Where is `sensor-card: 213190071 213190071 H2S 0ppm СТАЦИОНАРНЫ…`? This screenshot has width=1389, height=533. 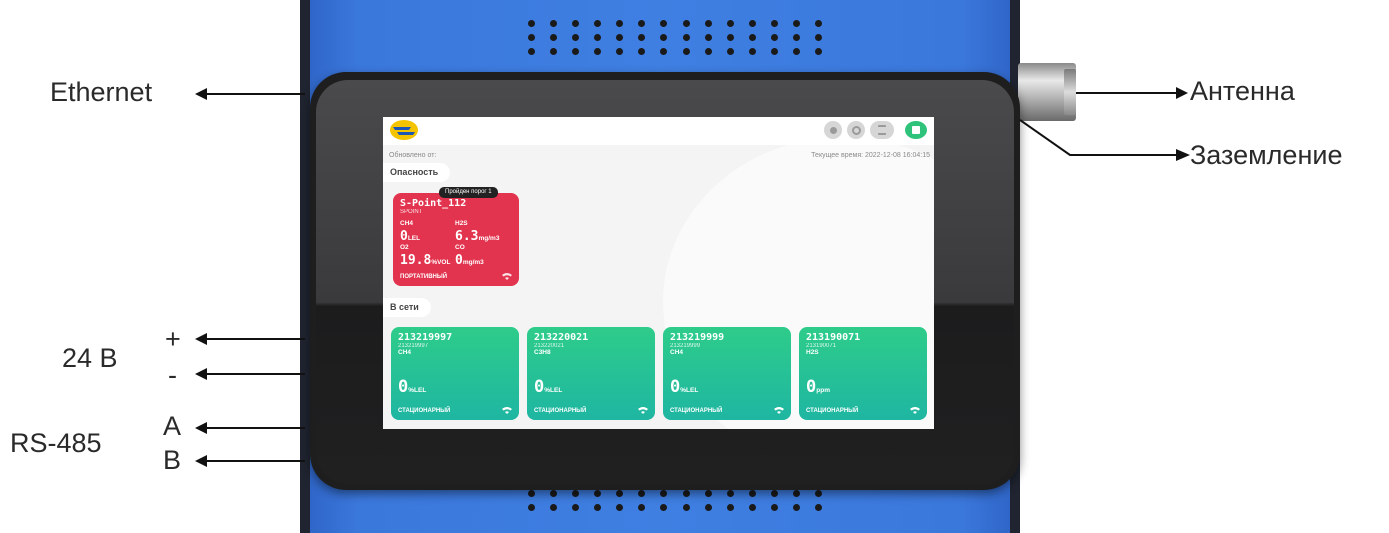 sensor-card: 213190071 213190071 H2S 0ppm СТАЦИОНАРНЫ… is located at coordinates (863, 373).